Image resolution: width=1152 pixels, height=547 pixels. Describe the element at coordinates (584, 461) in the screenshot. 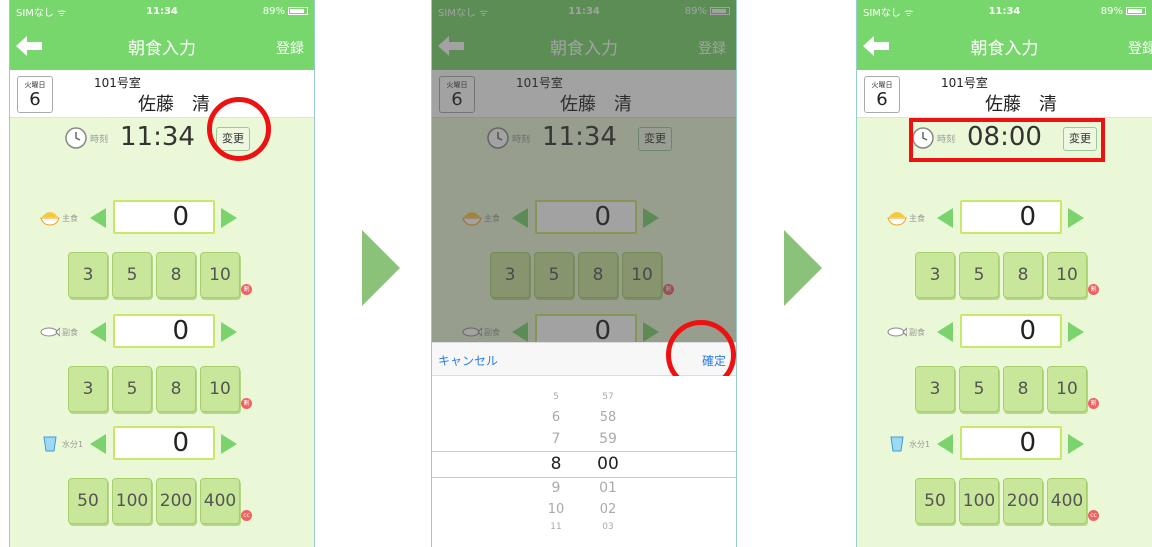

I see `time-picker: 5 6 7 8 9 10 11 57 58 59 00 01 02 03` at that location.